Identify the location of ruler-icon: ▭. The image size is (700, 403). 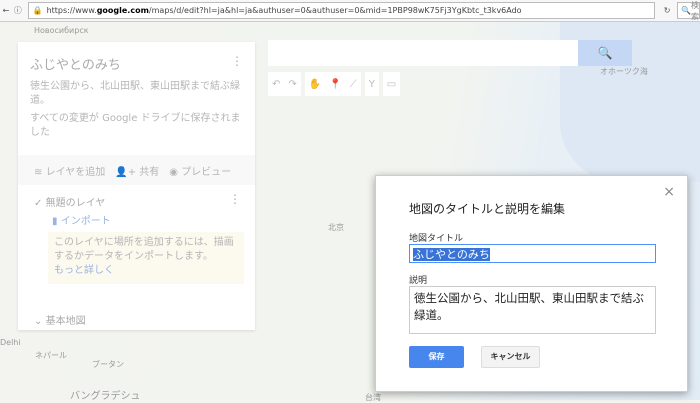
(391, 84).